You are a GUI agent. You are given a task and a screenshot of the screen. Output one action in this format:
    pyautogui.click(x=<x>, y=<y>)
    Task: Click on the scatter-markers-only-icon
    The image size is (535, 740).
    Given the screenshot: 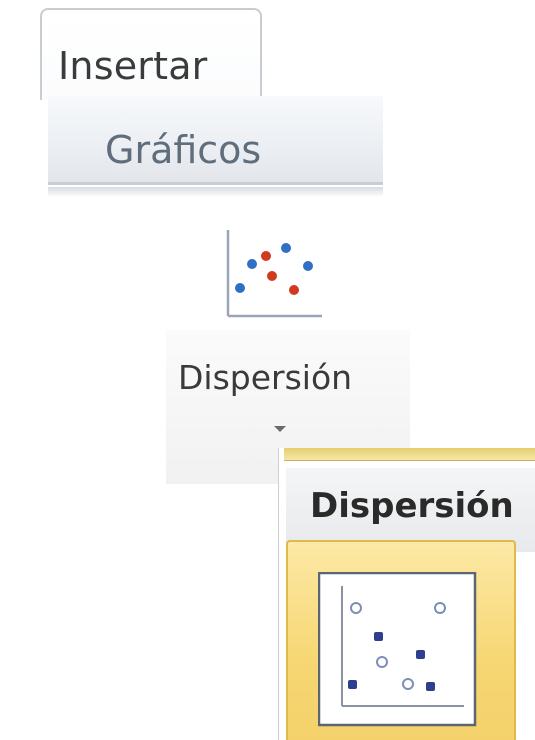 What is the action you would take?
    pyautogui.click(x=397, y=649)
    